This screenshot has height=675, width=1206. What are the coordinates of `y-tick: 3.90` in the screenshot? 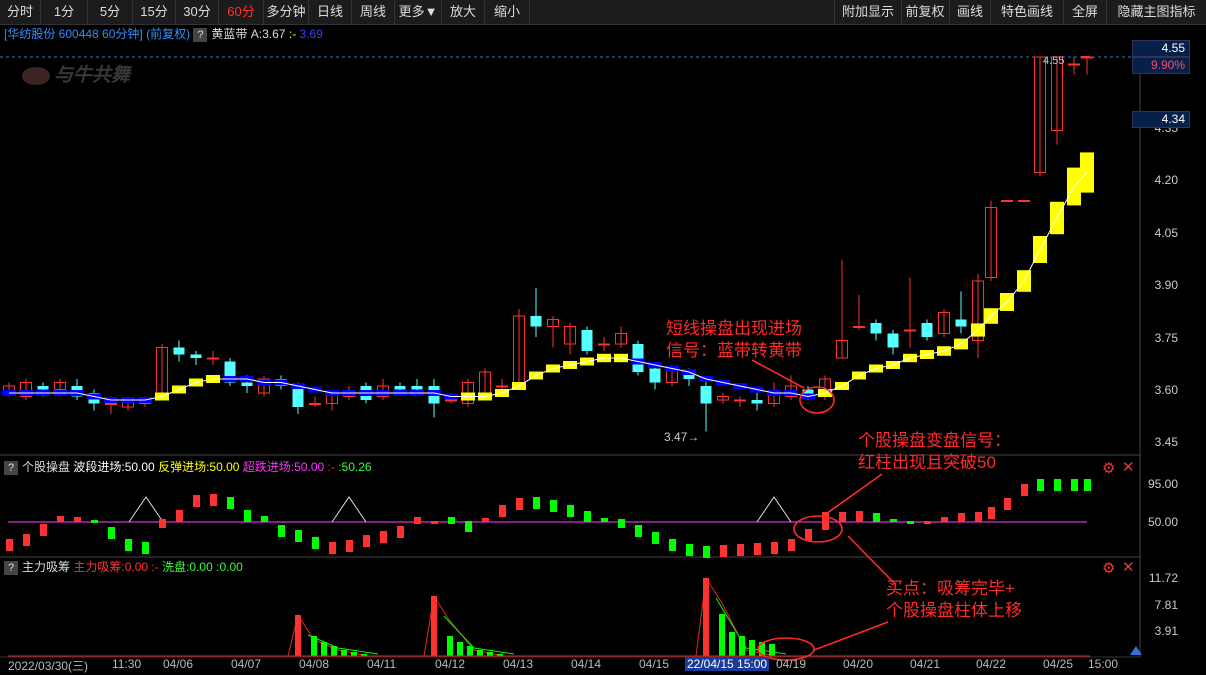 It's located at (1166, 285).